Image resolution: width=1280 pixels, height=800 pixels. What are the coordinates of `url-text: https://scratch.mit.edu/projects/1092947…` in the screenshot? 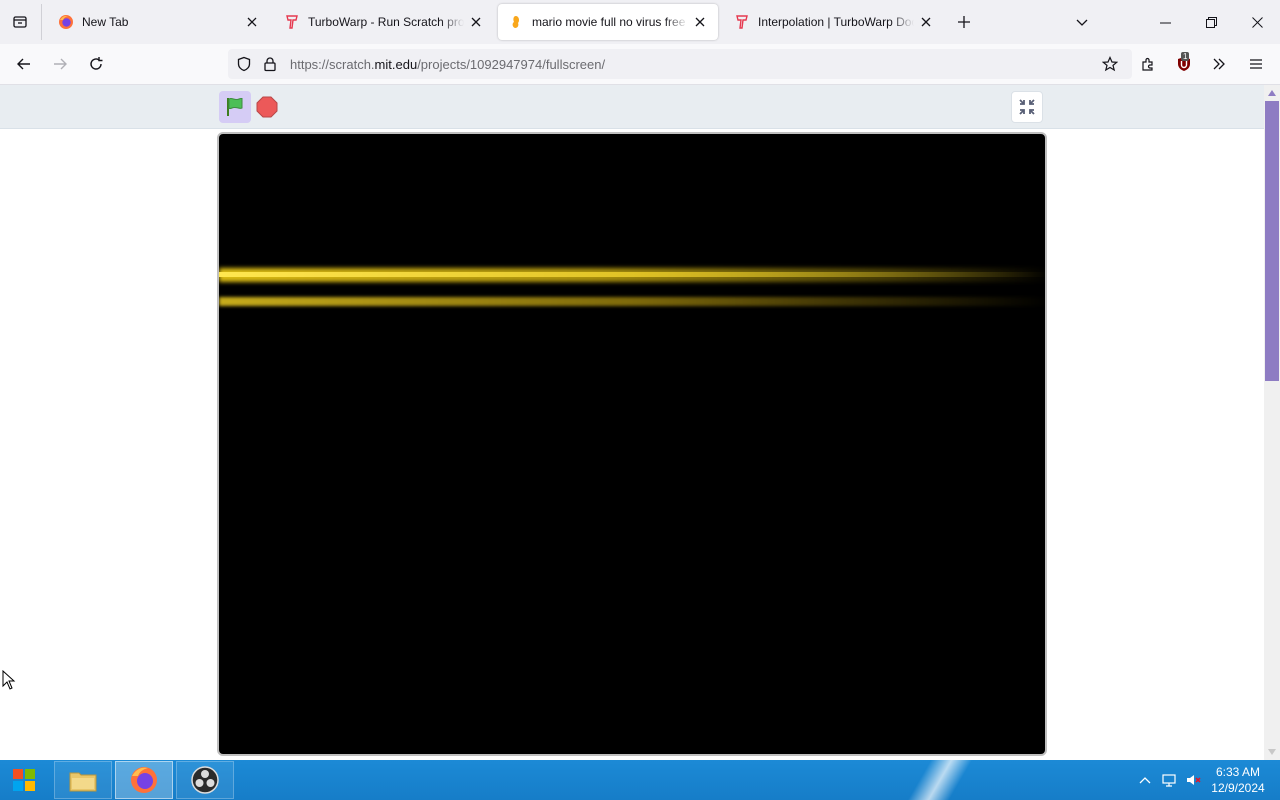 It's located at (447, 64).